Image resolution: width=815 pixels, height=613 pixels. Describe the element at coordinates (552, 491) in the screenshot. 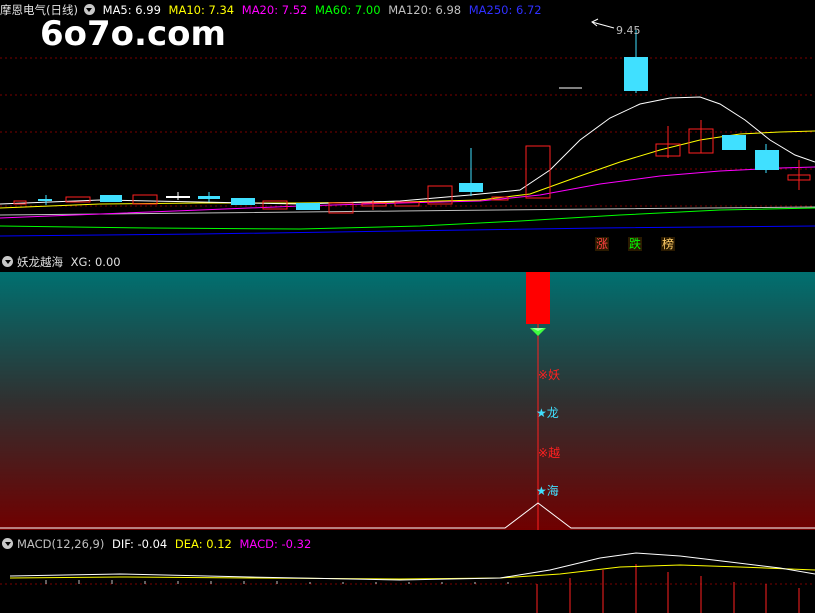

I see `marker-hai-label: 海` at that location.